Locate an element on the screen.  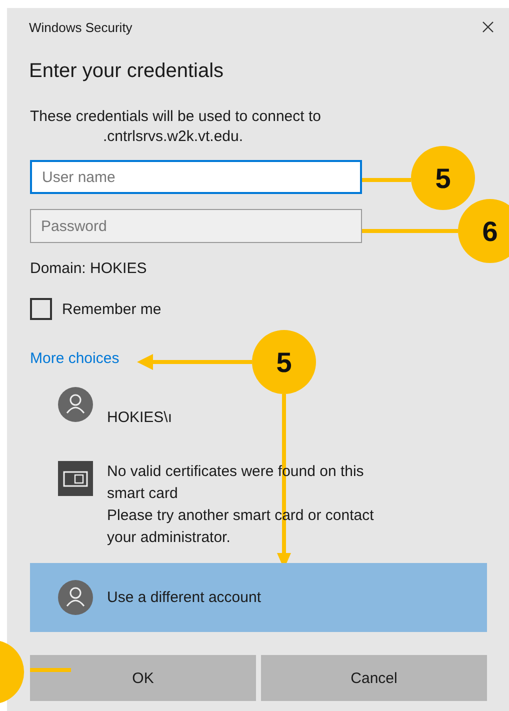
account-option: Use a different account is located at coordinates (258, 597).